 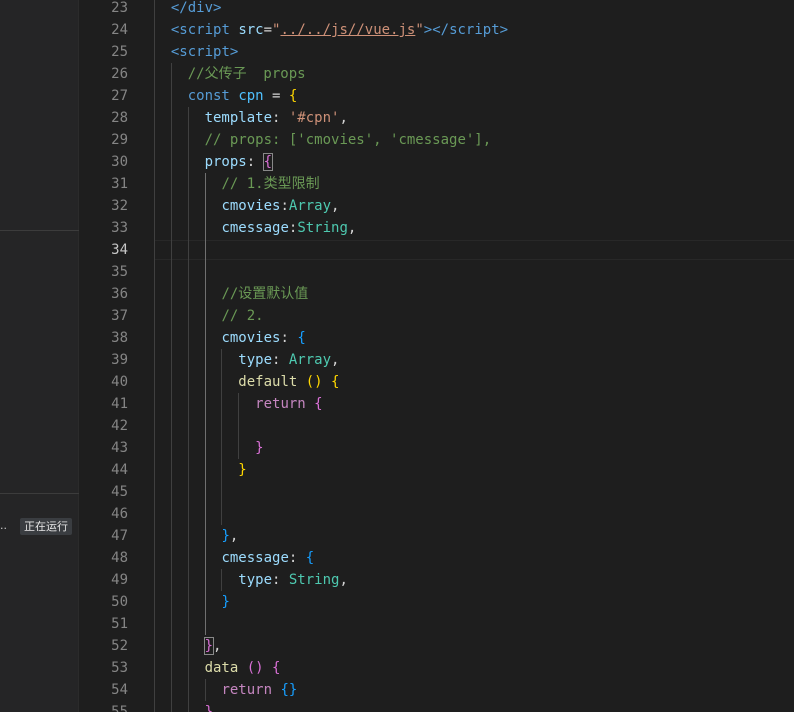 I want to click on line-number: 28, so click(x=119, y=118).